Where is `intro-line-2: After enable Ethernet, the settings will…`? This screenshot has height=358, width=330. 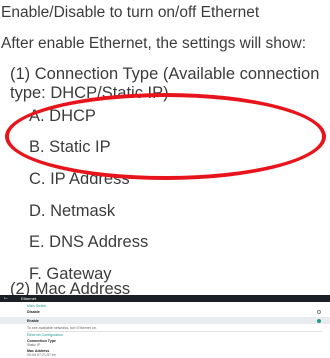
intro-line-2: After enable Ethernet, the settings will… is located at coordinates (153, 43).